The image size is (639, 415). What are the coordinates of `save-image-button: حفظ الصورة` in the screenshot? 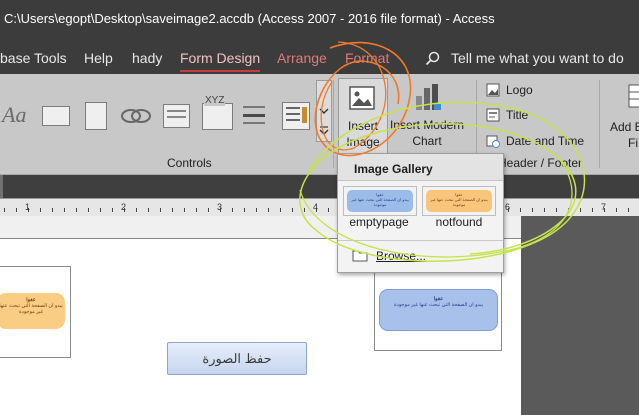 It's located at (237, 358).